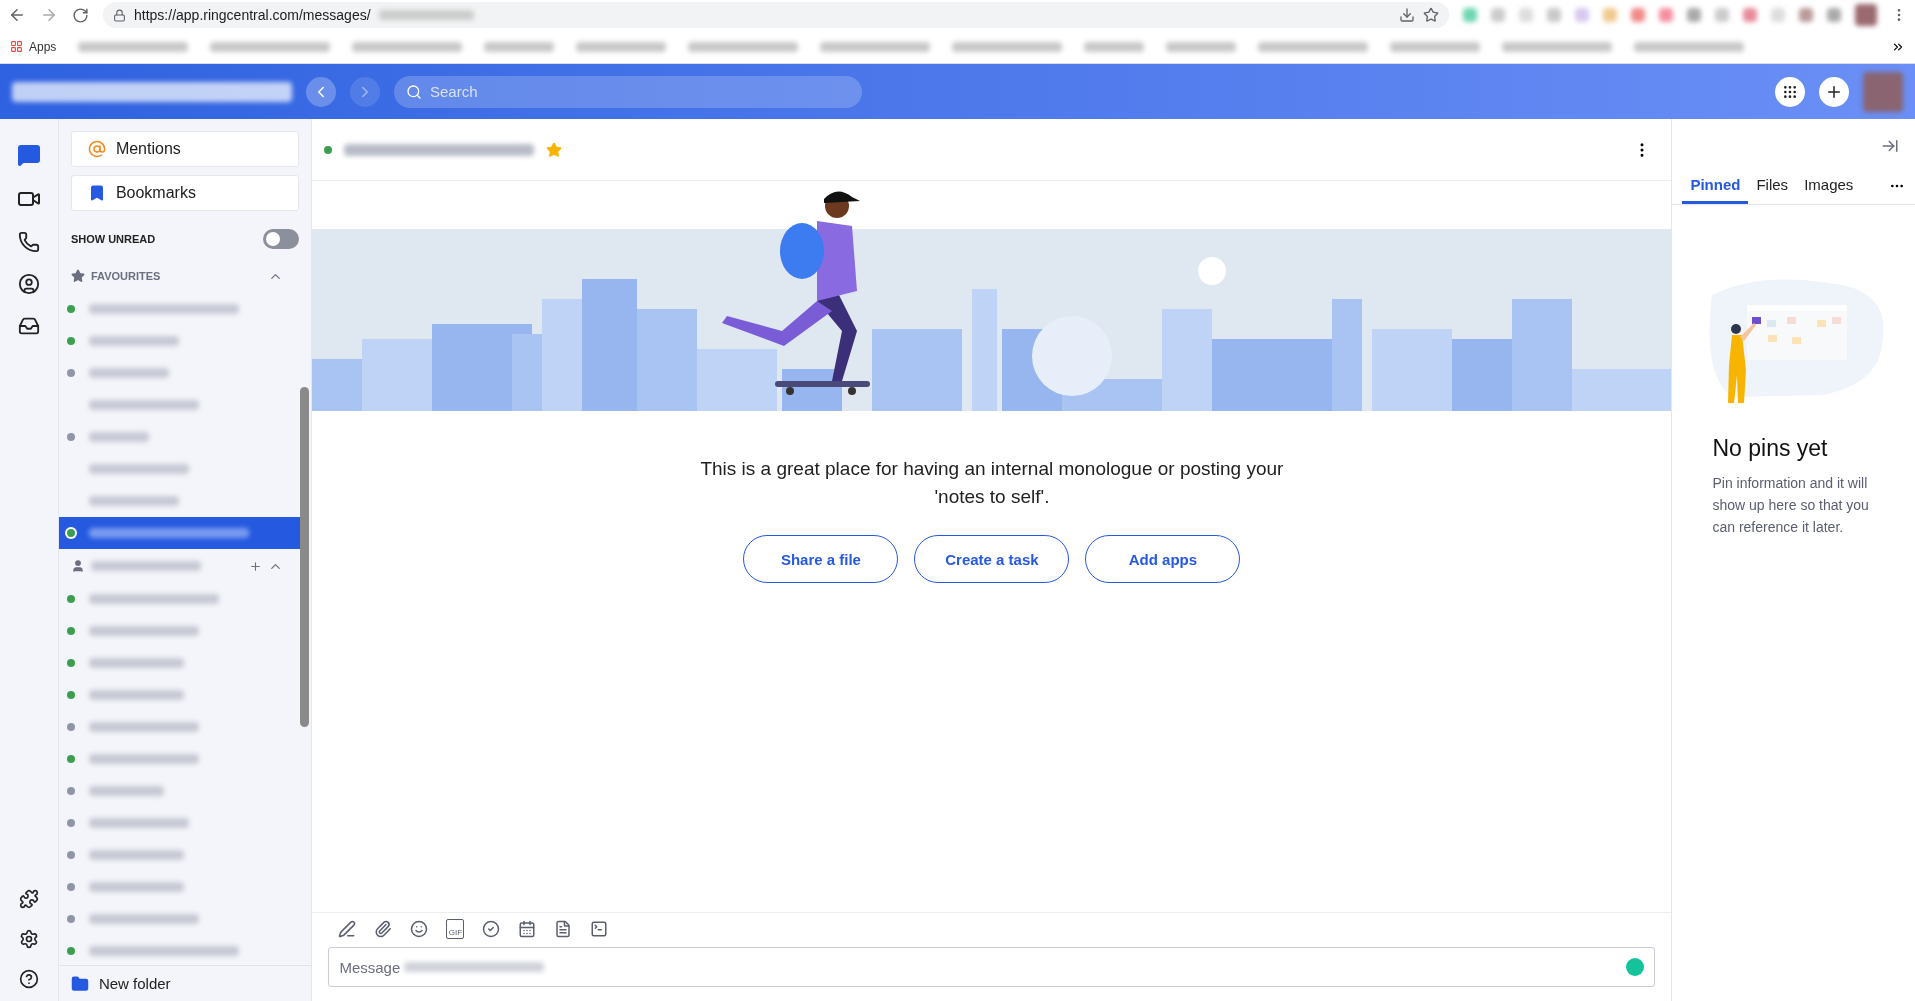  What do you see at coordinates (113, 239) in the screenshot?
I see `toggle-label: SHOW UNREAD` at bounding box center [113, 239].